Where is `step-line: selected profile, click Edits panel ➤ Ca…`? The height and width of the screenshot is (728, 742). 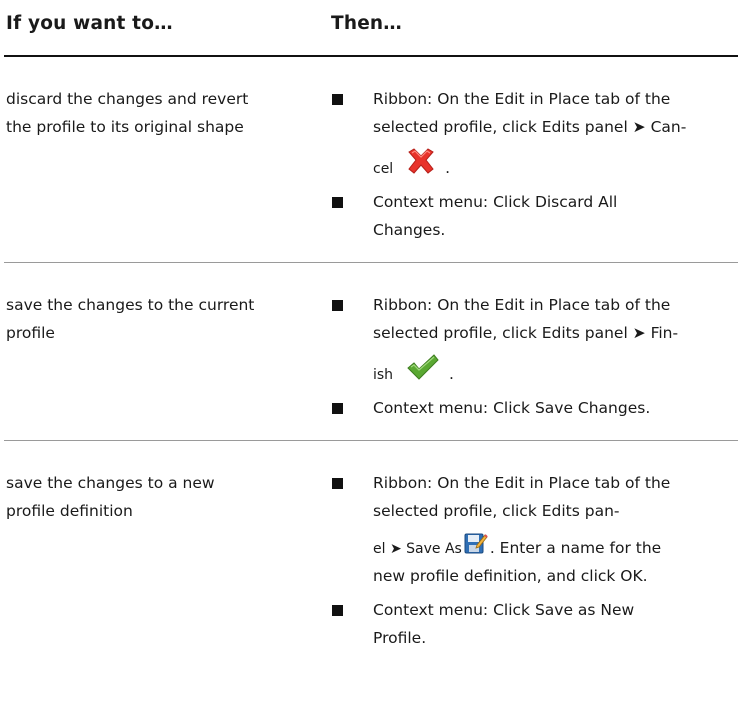
step-line: selected profile, click Edits panel ➤ Ca… is located at coordinates (530, 127).